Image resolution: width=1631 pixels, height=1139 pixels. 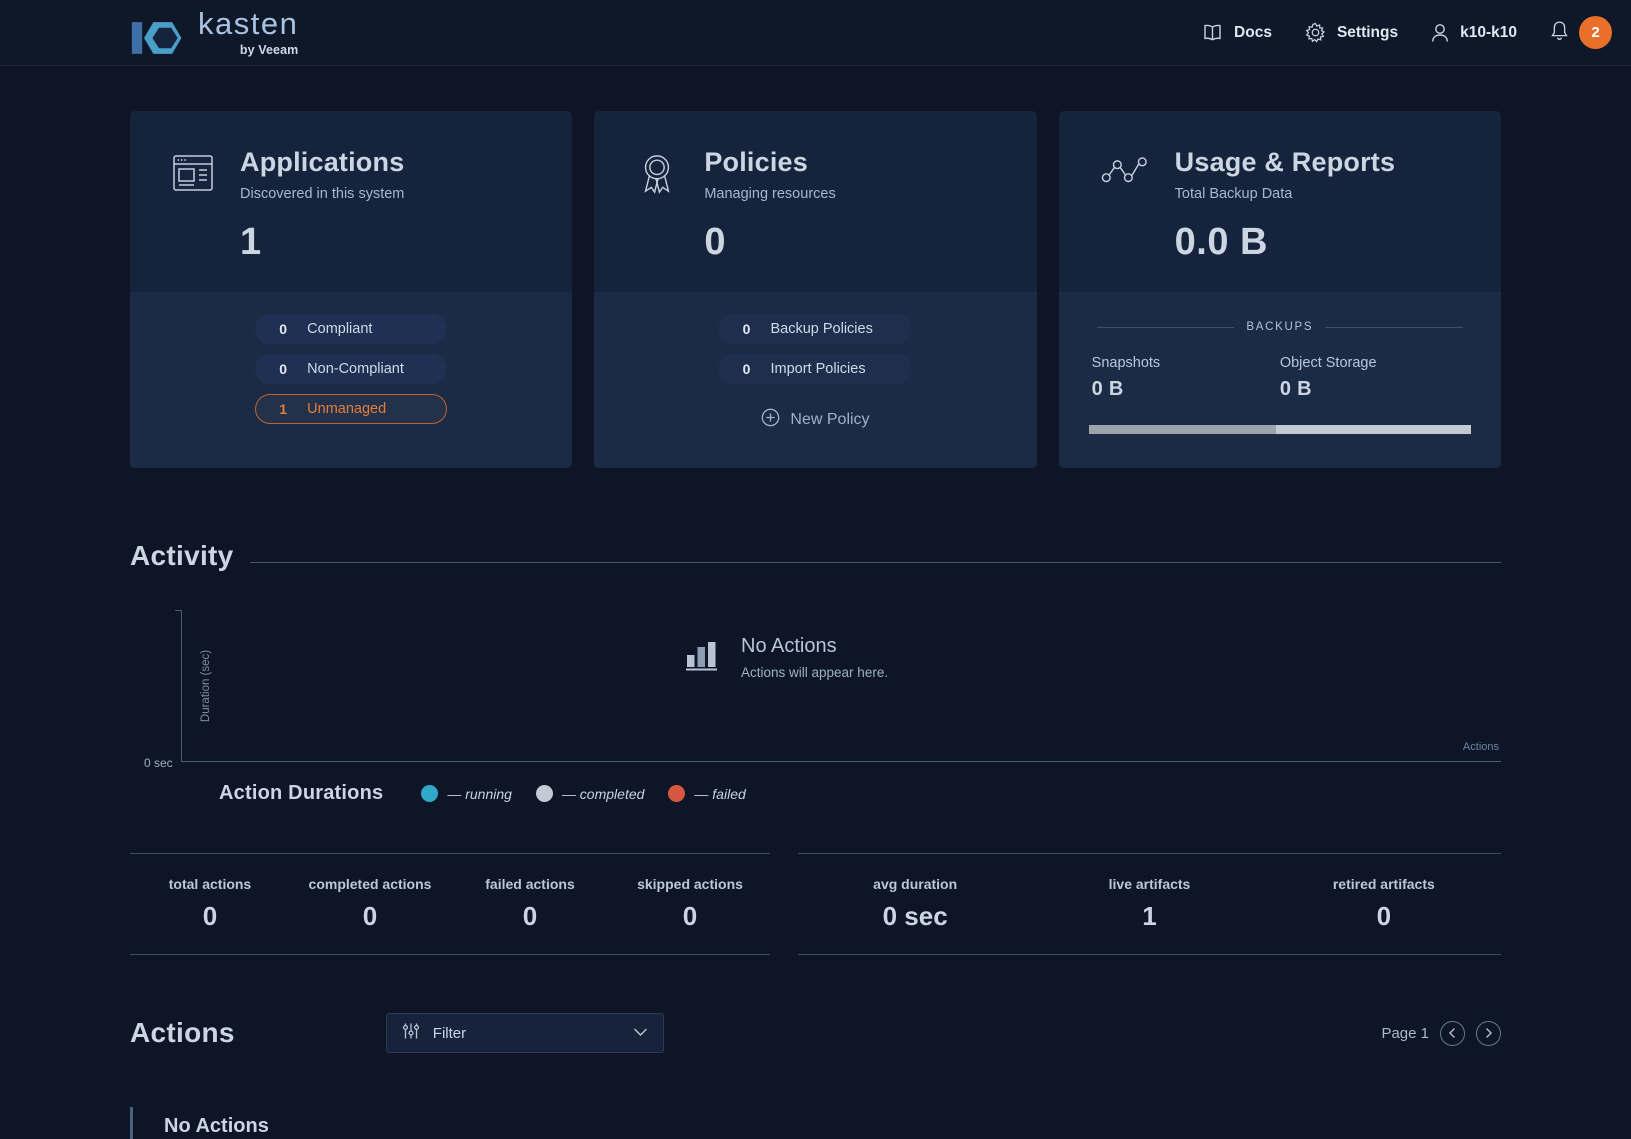 What do you see at coordinates (815, 673) in the screenshot?
I see `chart-empty-subtitle: Actions will appear here.` at bounding box center [815, 673].